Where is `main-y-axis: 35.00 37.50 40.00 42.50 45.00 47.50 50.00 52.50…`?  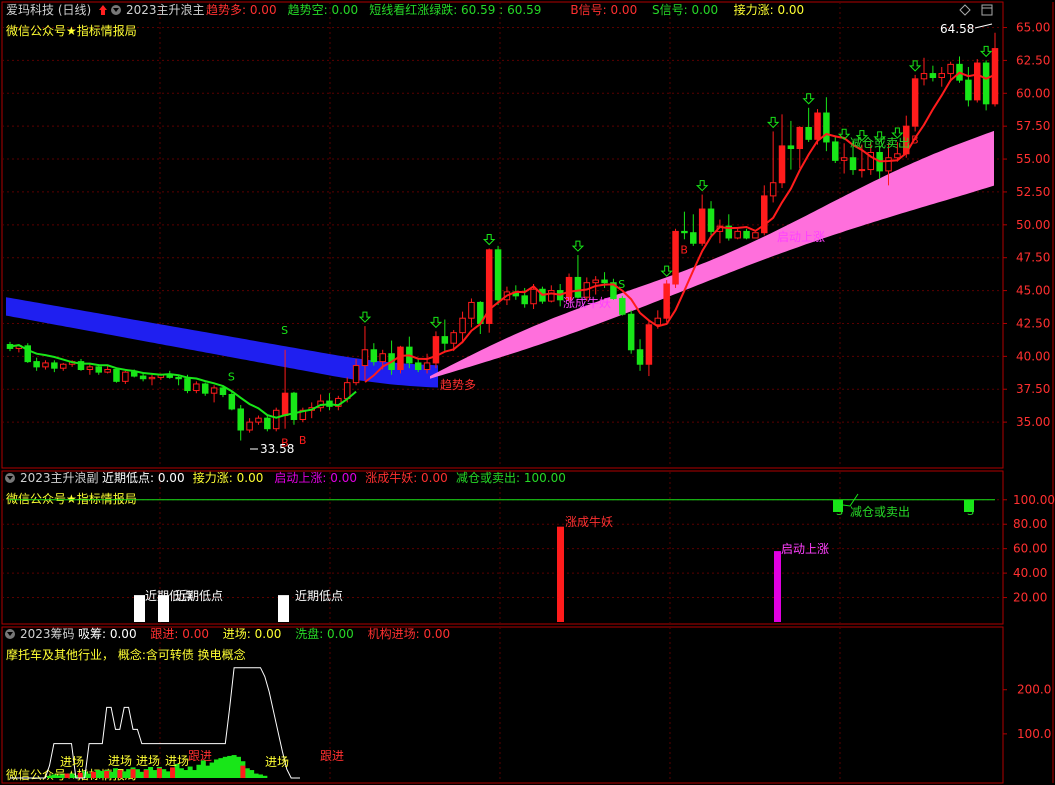 main-y-axis: 35.00 37.50 40.00 42.50 45.00 47.50 50.00 52.50… is located at coordinates (1026, 225).